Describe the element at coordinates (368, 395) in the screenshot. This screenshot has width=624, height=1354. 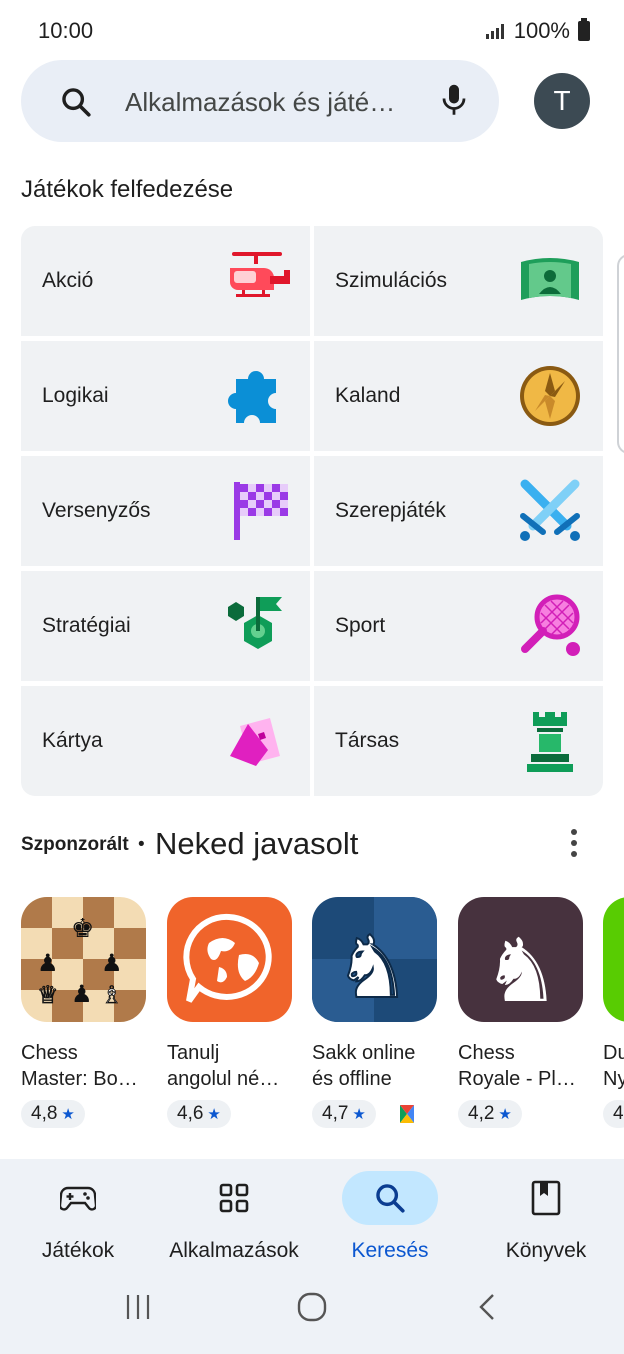
I see `category-label: Kaland` at that location.